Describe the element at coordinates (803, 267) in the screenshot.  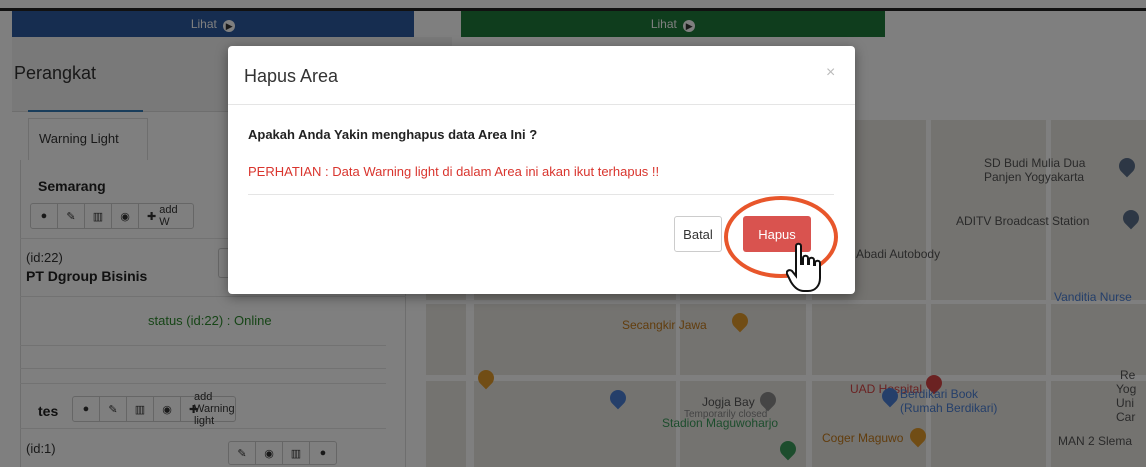
I see `mouse-cursor-icon` at that location.